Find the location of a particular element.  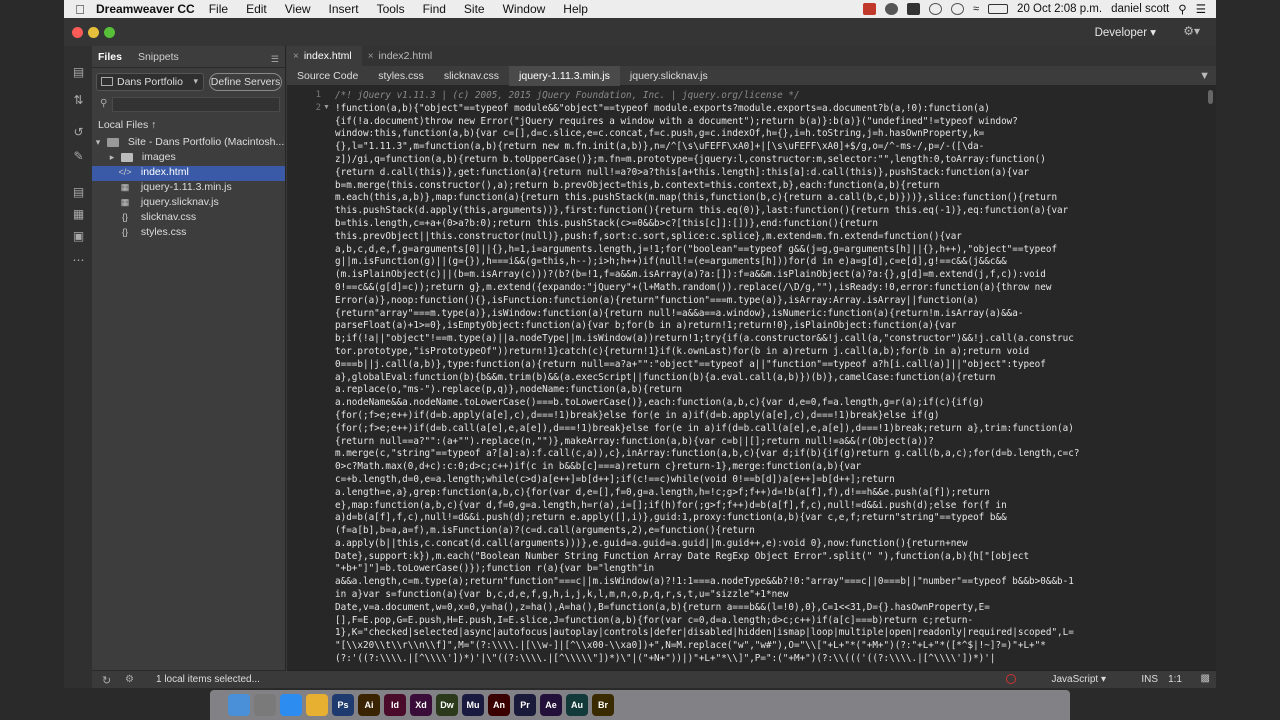

tab-snippets: Snippets is located at coordinates (158, 57).